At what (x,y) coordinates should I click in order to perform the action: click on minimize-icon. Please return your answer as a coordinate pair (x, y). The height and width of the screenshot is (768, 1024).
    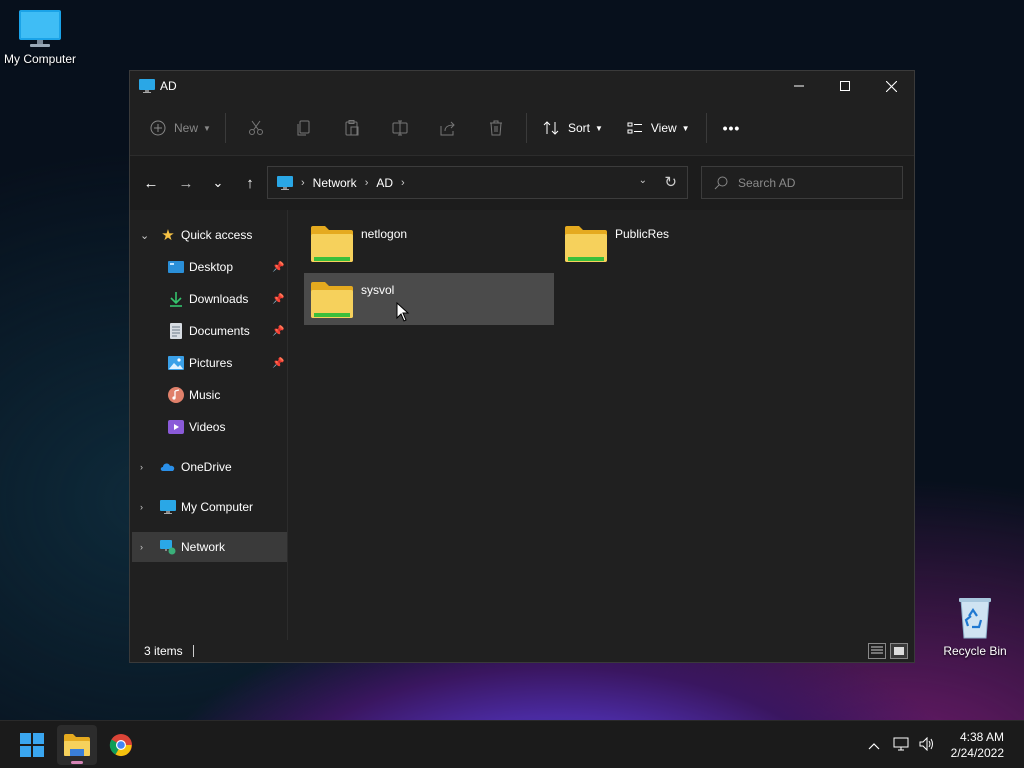
    Looking at the image, I should click on (799, 86).